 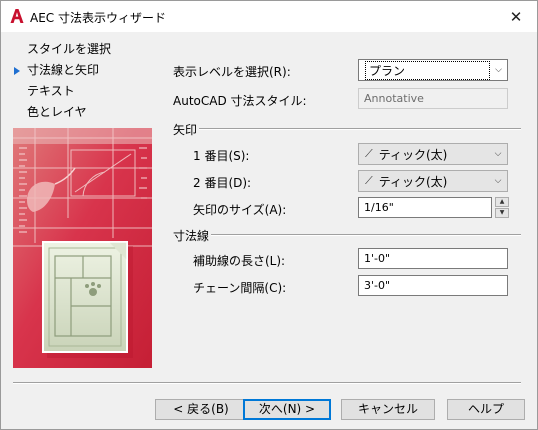 I want to click on step-label: 寸法線と矢印, so click(x=63, y=70).